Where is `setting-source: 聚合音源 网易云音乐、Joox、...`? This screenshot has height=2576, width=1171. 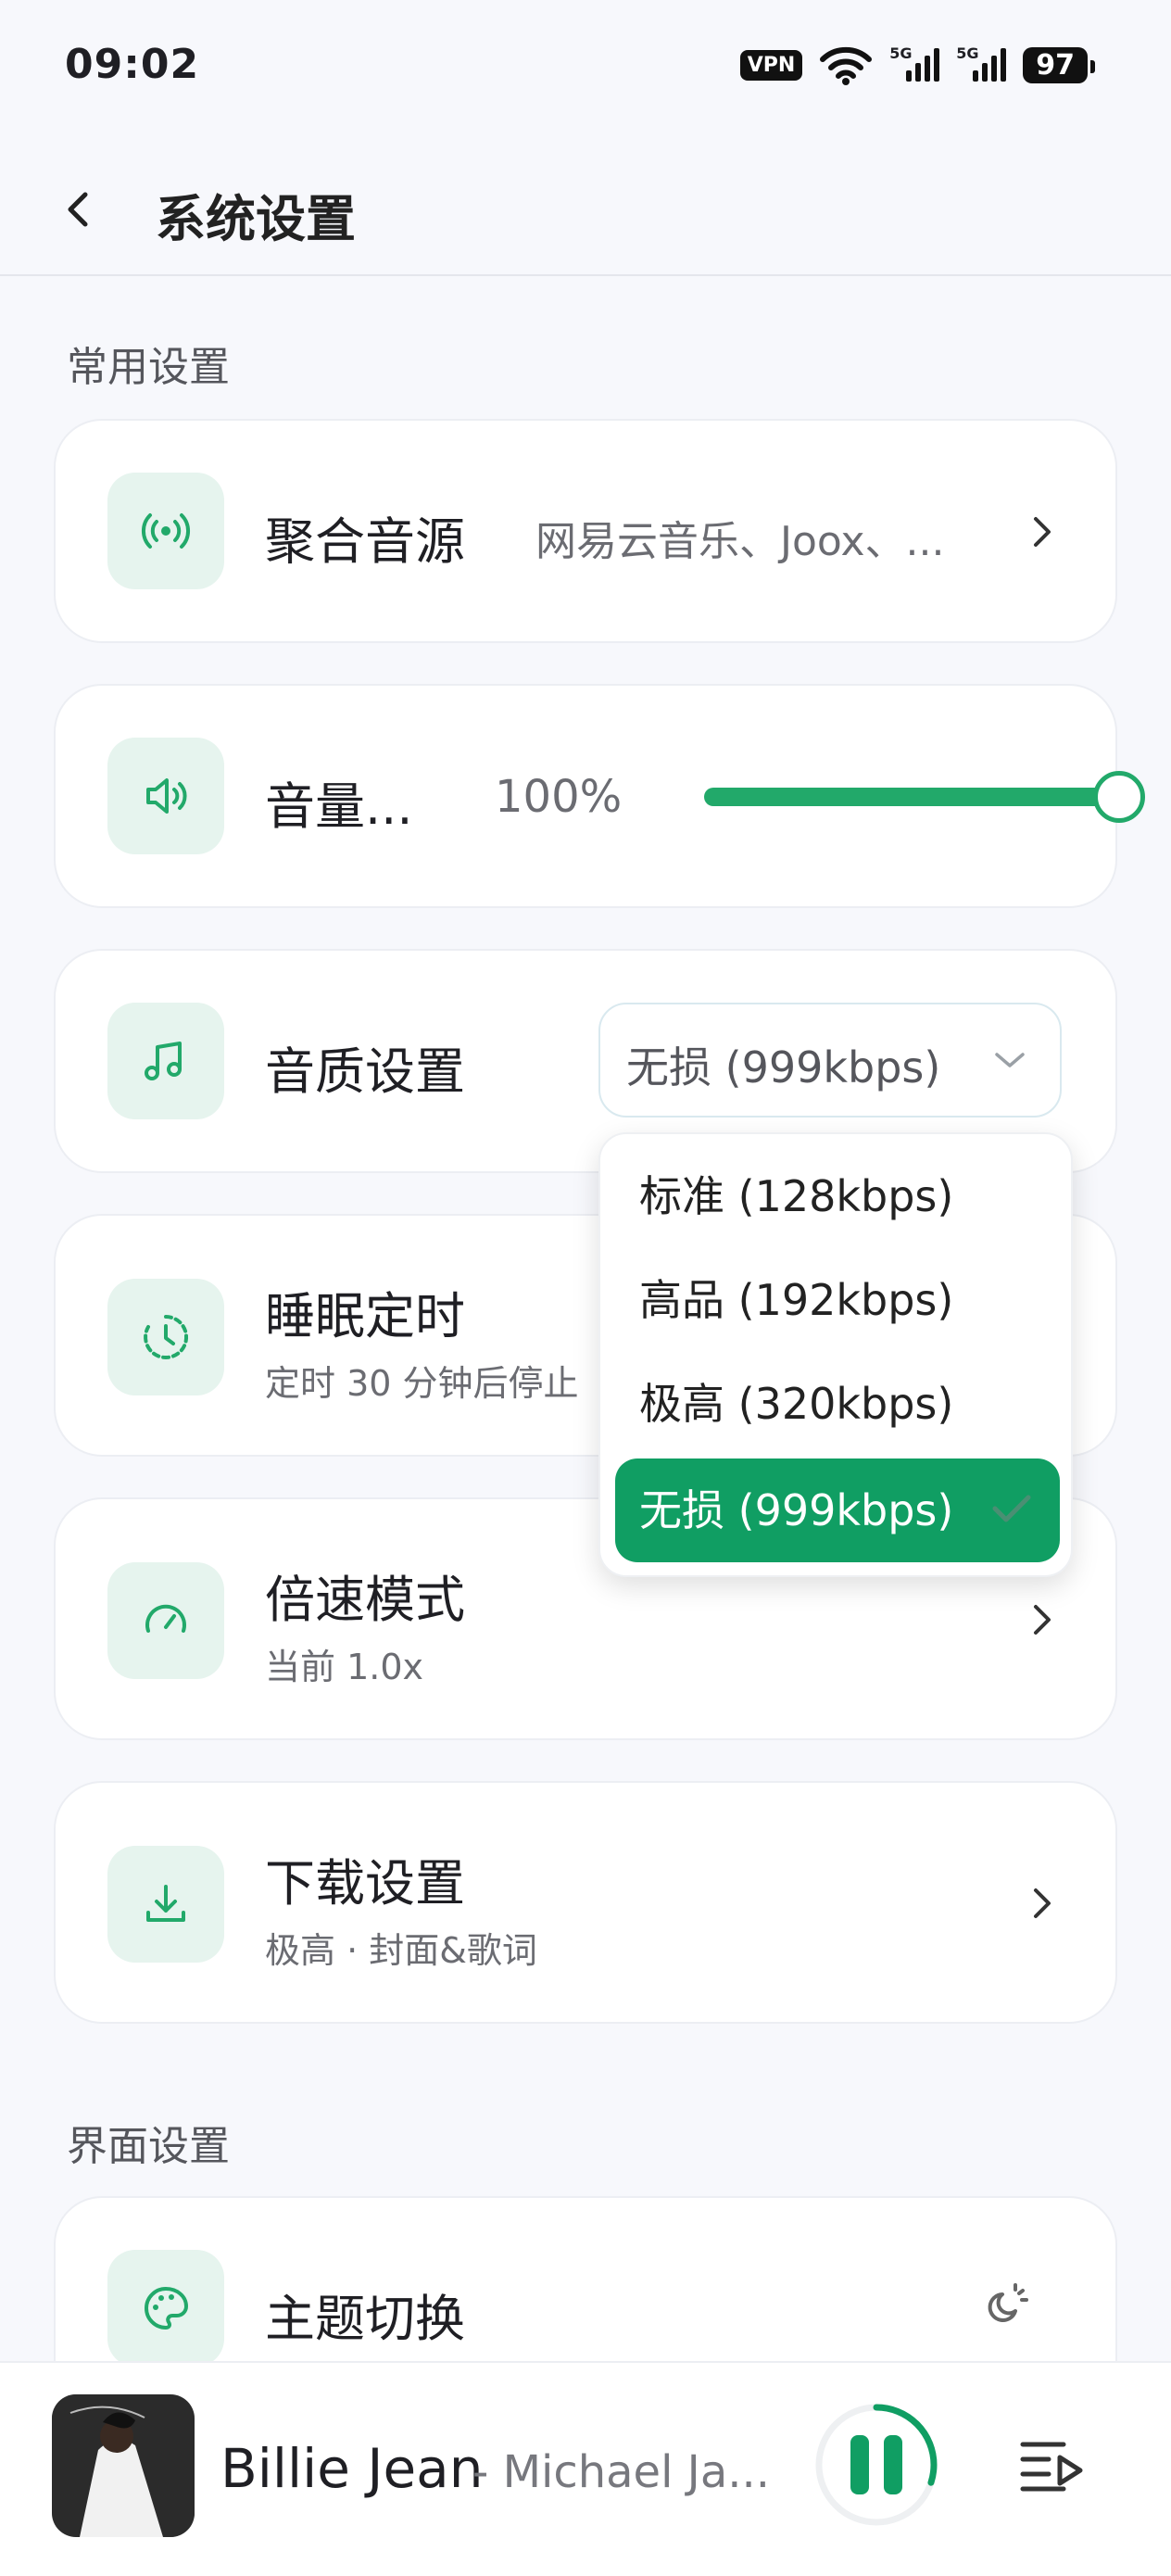 setting-source: 聚合音源 网易云音乐、Joox、... is located at coordinates (585, 531).